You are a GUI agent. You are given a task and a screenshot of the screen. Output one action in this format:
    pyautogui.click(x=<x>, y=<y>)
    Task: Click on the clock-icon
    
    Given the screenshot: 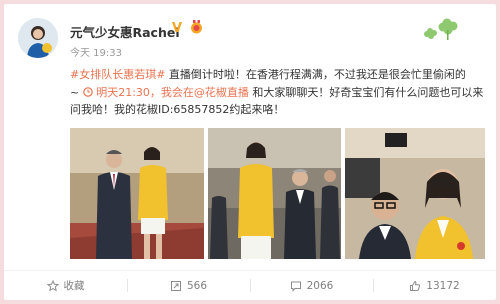 What is the action you would take?
    pyautogui.click(x=89, y=92)
    